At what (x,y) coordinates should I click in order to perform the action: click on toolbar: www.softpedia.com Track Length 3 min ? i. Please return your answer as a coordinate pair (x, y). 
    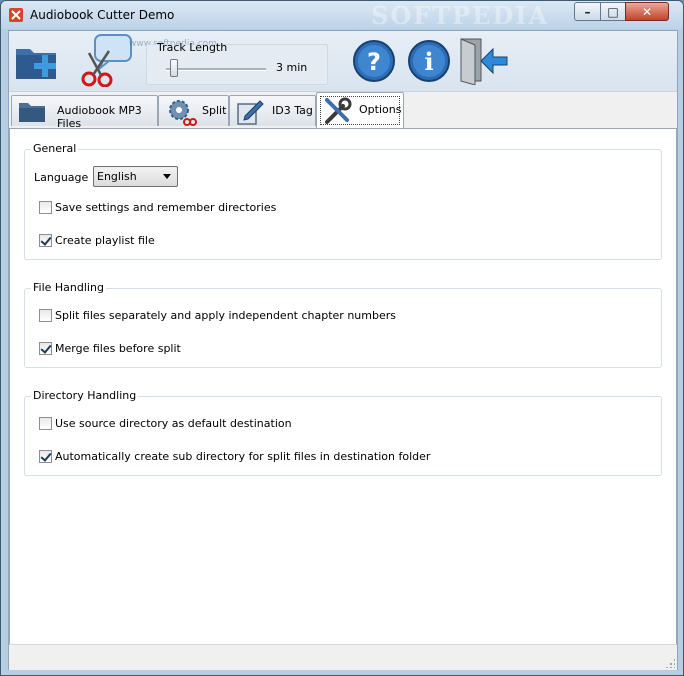
    Looking at the image, I should click on (343, 61).